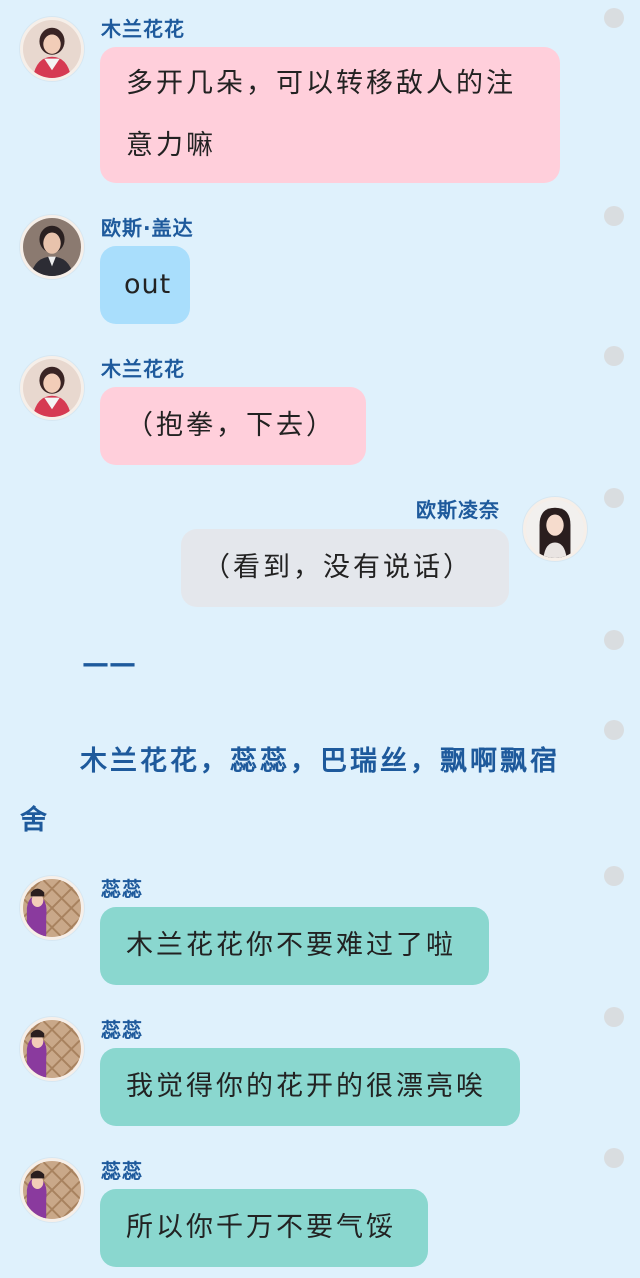  What do you see at coordinates (147, 228) in the screenshot?
I see `sender-name: 欧斯·盖达` at bounding box center [147, 228].